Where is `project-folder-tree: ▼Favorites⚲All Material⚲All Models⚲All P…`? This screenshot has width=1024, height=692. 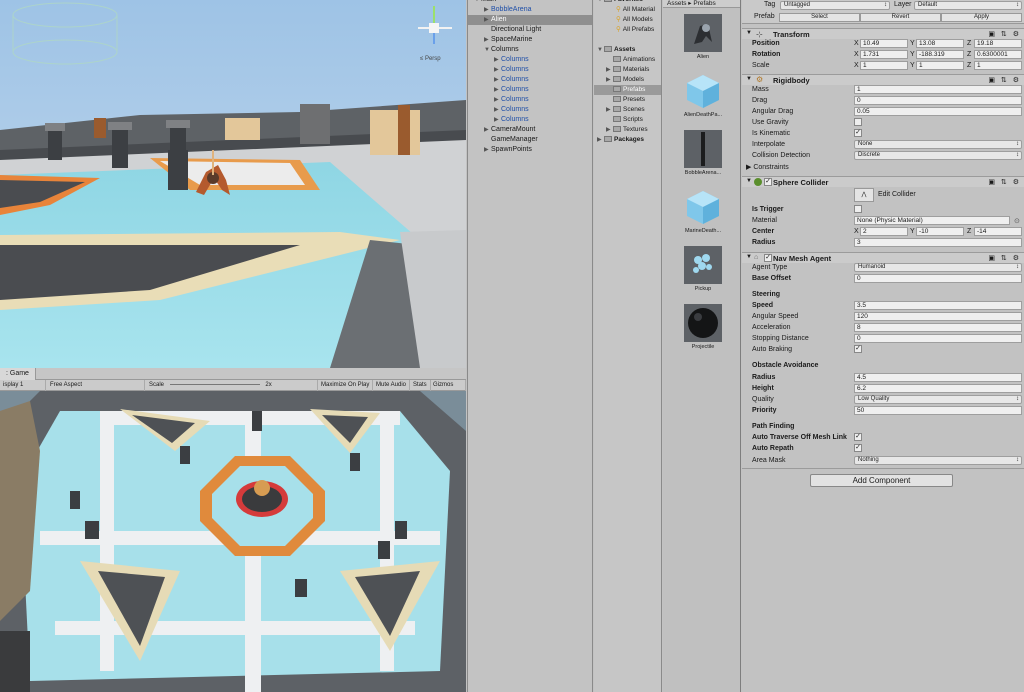 project-folder-tree: ▼Favorites⚲All Material⚲All Models⚲All P… is located at coordinates (628, 346).